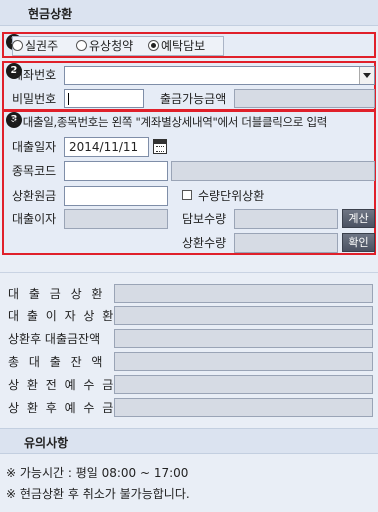  What do you see at coordinates (50, 14) in the screenshot?
I see `page-title: 현금상환` at bounding box center [50, 14].